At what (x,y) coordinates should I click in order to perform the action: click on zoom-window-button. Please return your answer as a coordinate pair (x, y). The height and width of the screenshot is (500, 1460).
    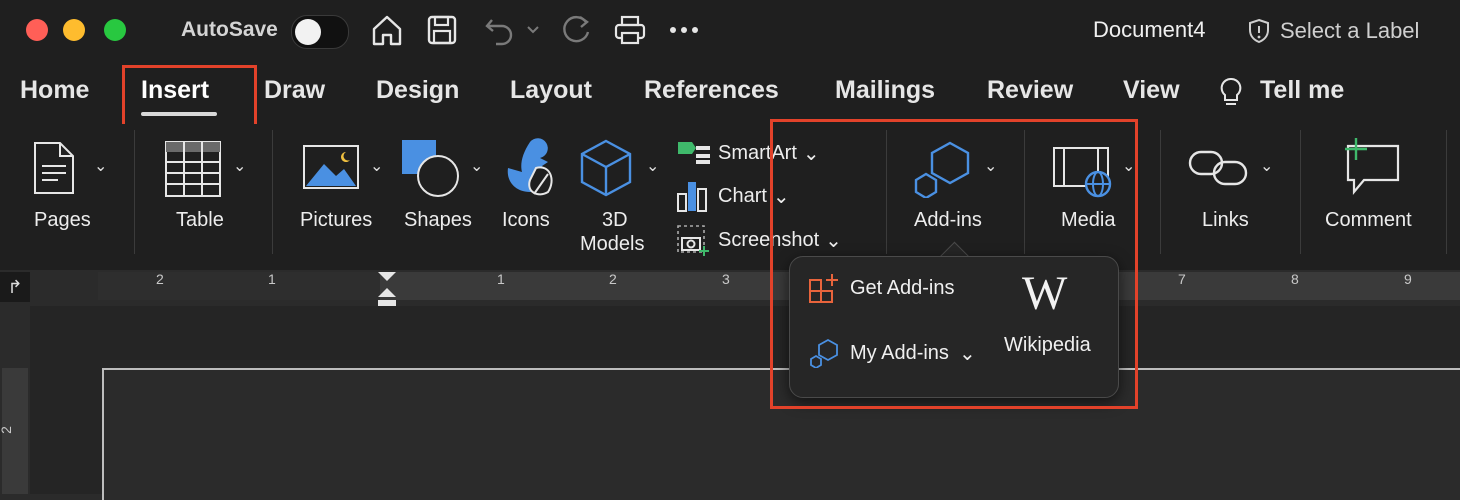
    Looking at the image, I should click on (115, 30).